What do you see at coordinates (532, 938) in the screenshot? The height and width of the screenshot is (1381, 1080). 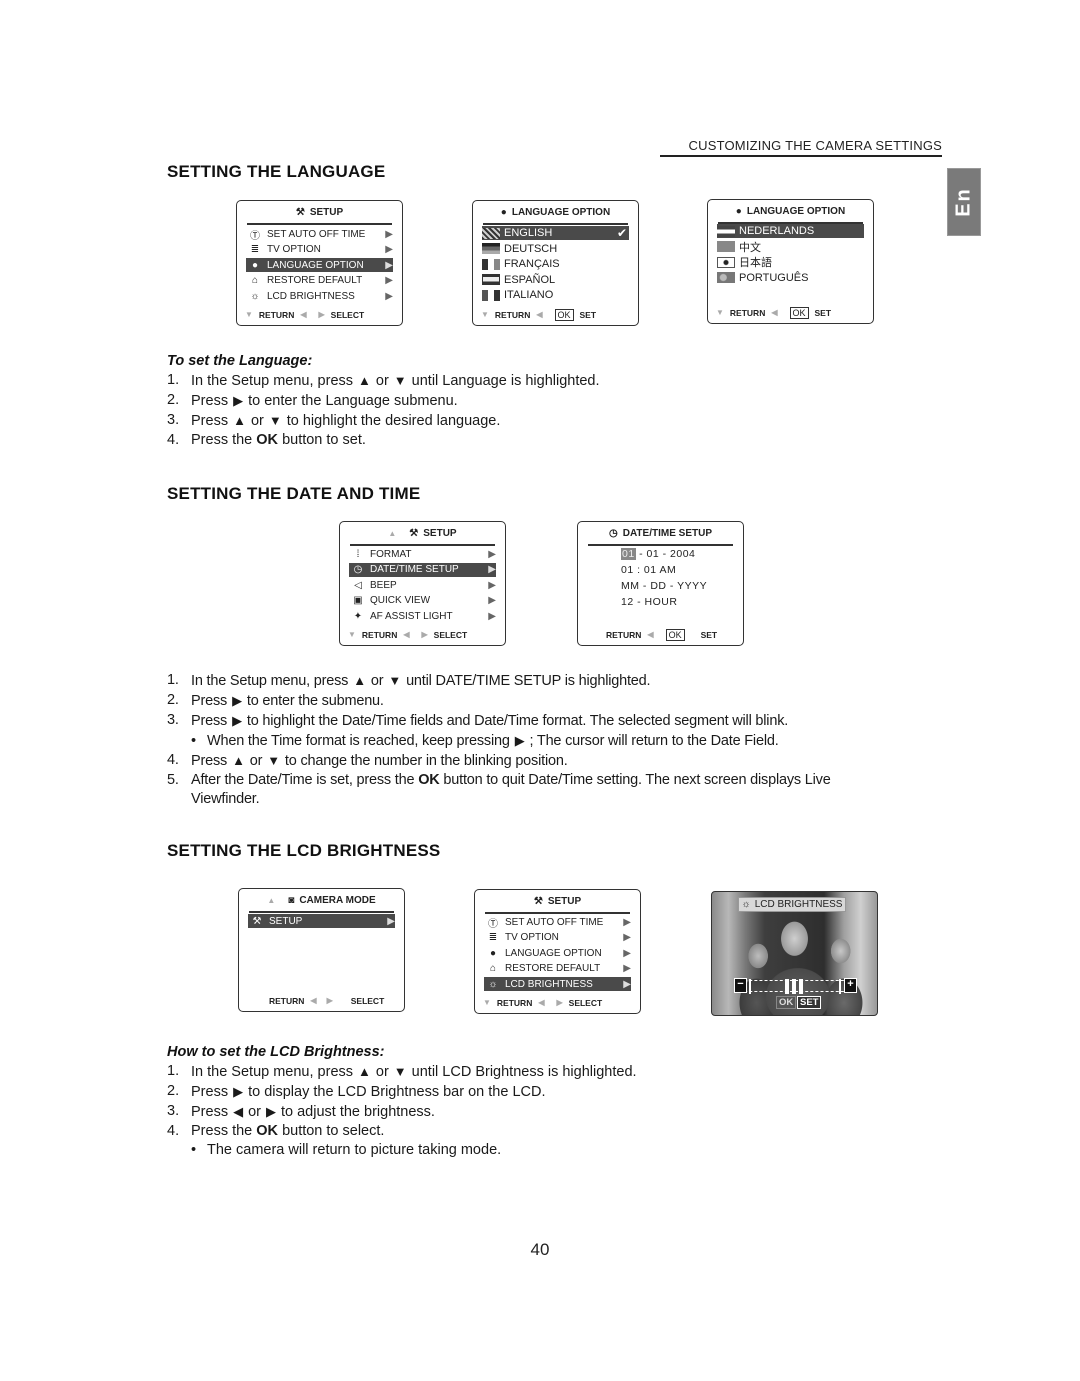 I see `menu-item-label: TV OPTION` at bounding box center [532, 938].